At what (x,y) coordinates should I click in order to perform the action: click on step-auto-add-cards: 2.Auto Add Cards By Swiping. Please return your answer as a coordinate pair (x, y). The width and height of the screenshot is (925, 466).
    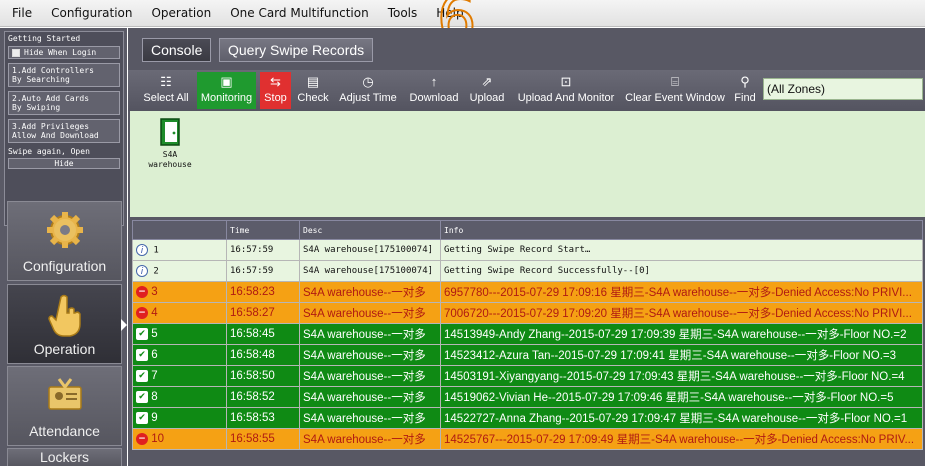
    Looking at the image, I should click on (64, 103).